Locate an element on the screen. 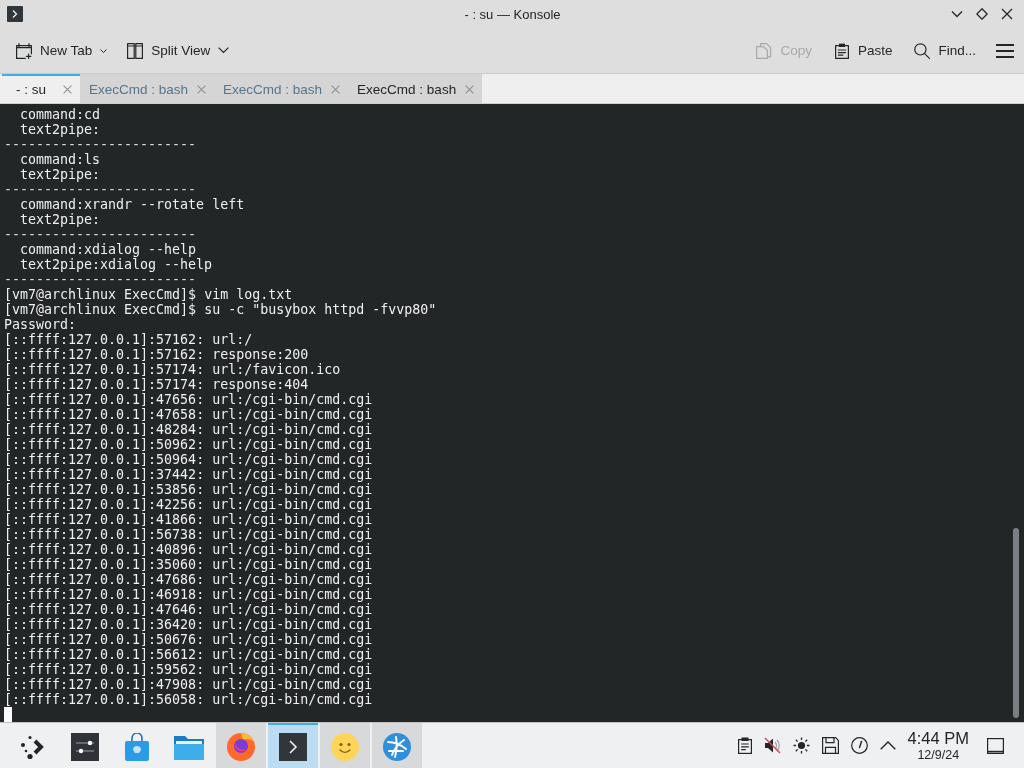  gauge-icon is located at coordinates (859, 745).